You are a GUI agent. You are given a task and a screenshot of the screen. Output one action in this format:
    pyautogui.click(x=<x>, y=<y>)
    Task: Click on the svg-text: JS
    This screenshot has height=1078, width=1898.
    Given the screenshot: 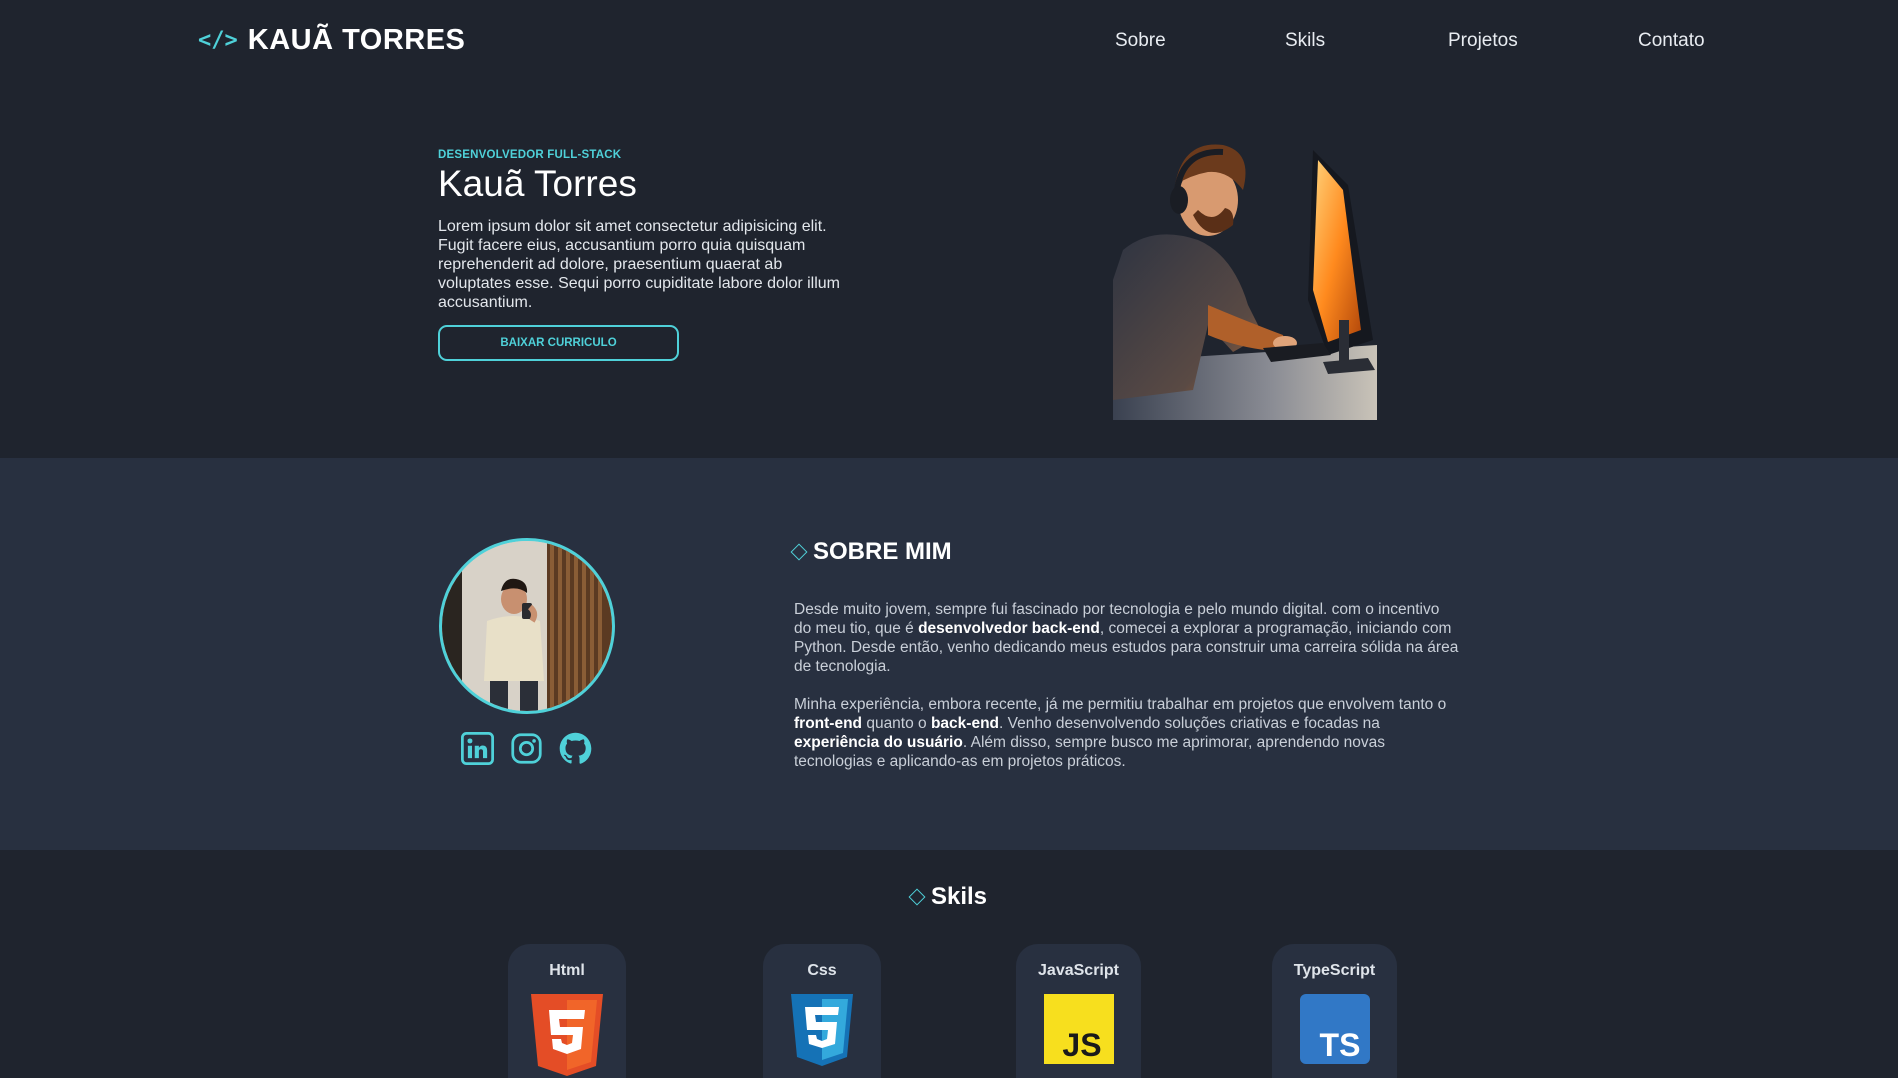 What is the action you would take?
    pyautogui.click(x=1081, y=1045)
    